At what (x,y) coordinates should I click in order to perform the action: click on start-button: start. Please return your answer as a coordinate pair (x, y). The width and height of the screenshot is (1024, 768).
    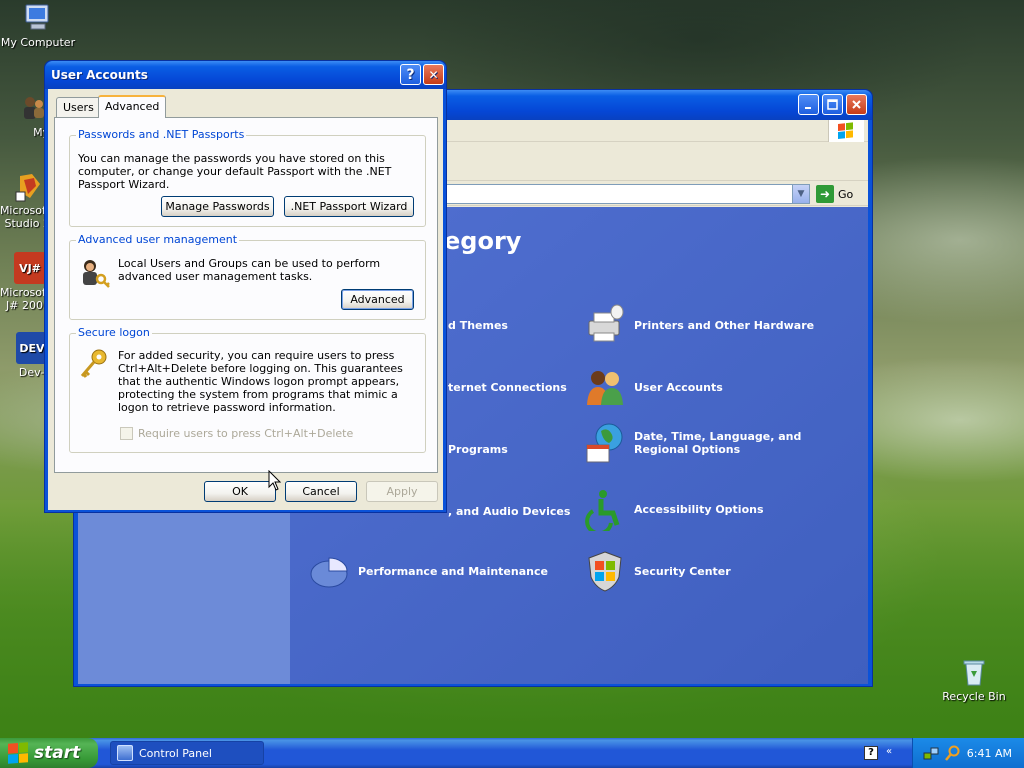
    Looking at the image, I should click on (49, 753).